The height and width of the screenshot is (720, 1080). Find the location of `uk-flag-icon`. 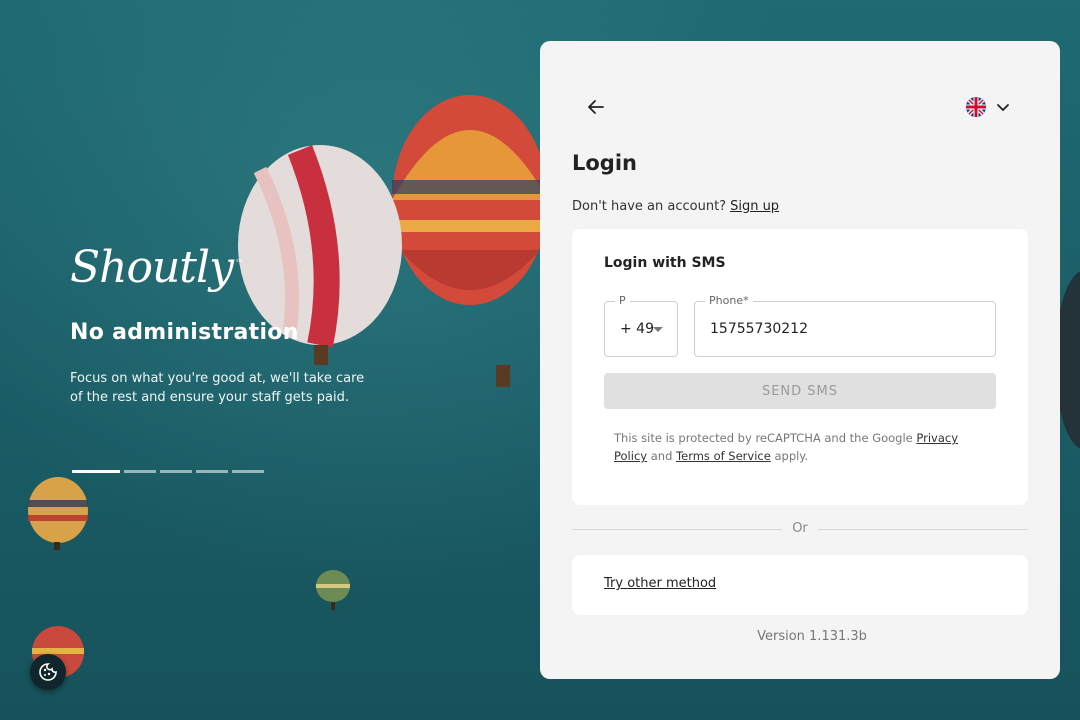

uk-flag-icon is located at coordinates (976, 107).